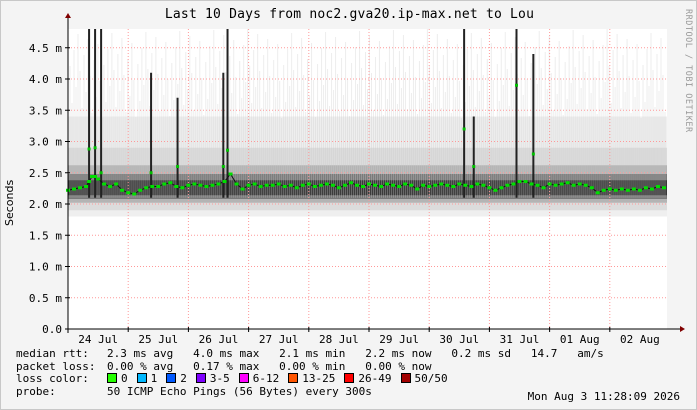  I want to click on loss-color-text: 0, so click(124, 378).